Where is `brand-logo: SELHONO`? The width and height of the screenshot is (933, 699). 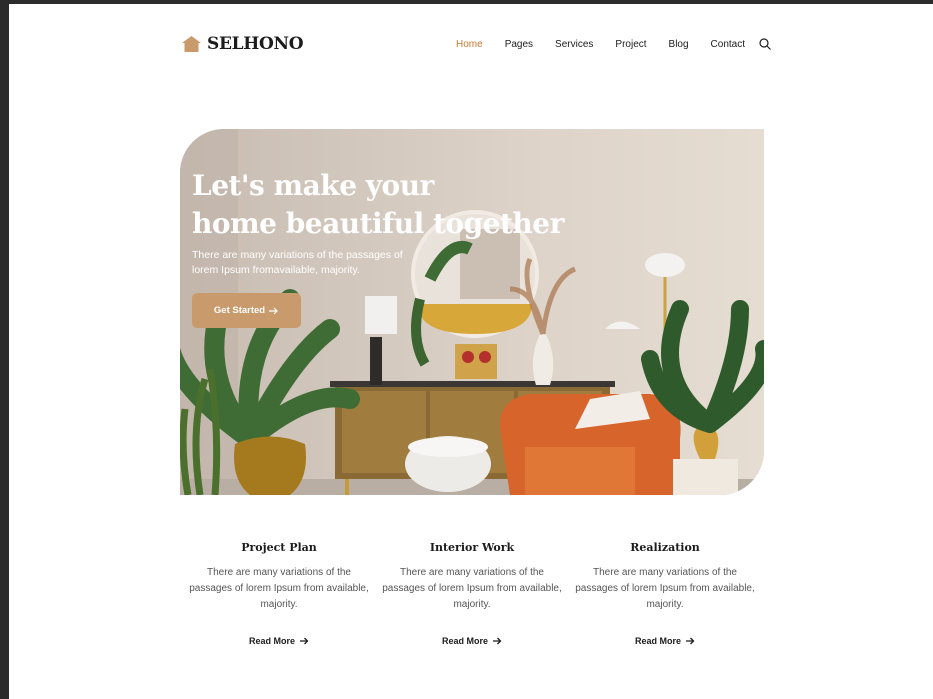
brand-logo: SELHONO is located at coordinates (243, 44).